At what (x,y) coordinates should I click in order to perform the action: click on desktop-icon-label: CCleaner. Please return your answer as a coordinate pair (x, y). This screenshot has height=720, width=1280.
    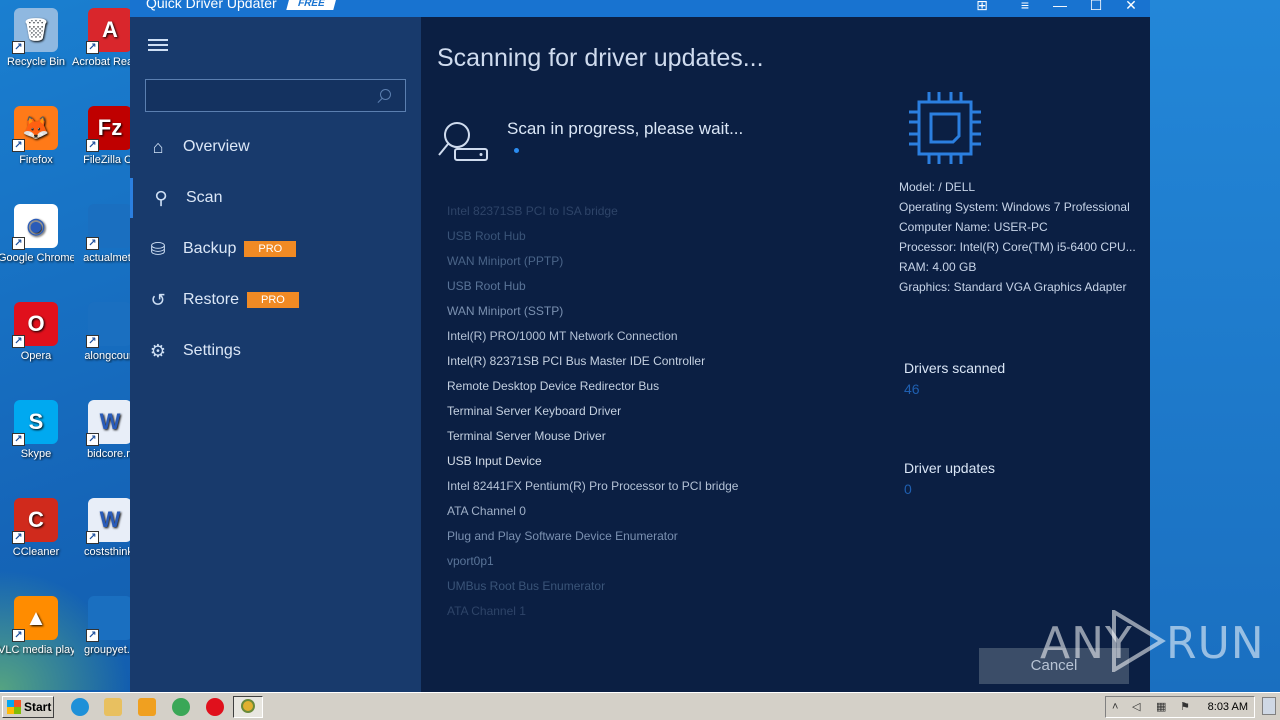
    Looking at the image, I should click on (36, 552).